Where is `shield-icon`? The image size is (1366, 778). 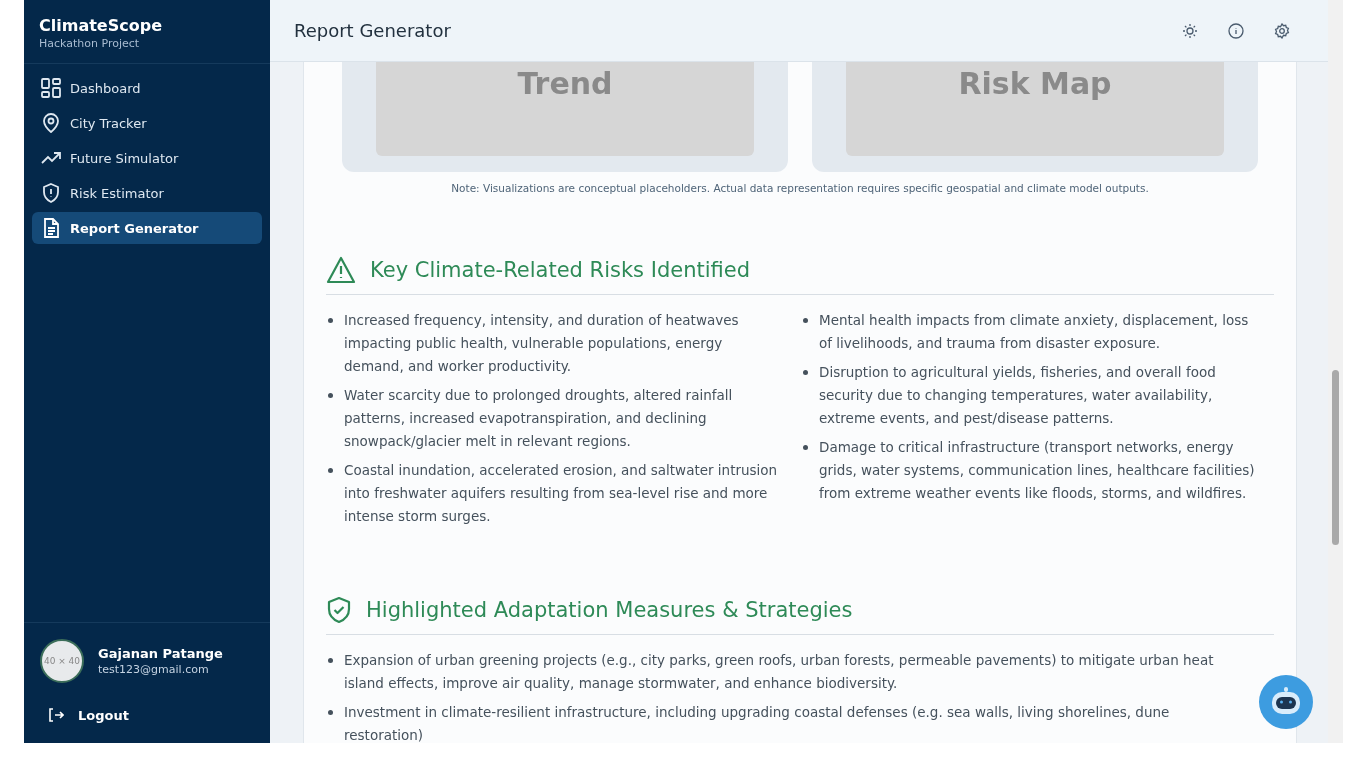
shield-icon is located at coordinates (51, 193).